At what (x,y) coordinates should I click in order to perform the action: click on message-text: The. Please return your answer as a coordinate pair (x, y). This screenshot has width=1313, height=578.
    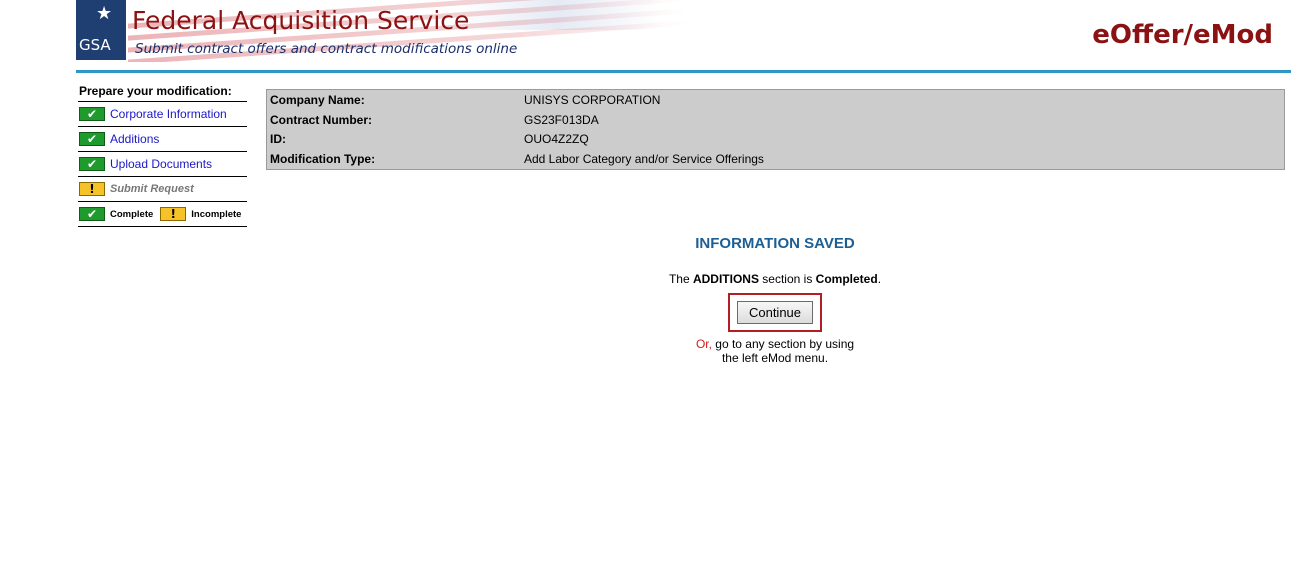
    Looking at the image, I should click on (680, 279).